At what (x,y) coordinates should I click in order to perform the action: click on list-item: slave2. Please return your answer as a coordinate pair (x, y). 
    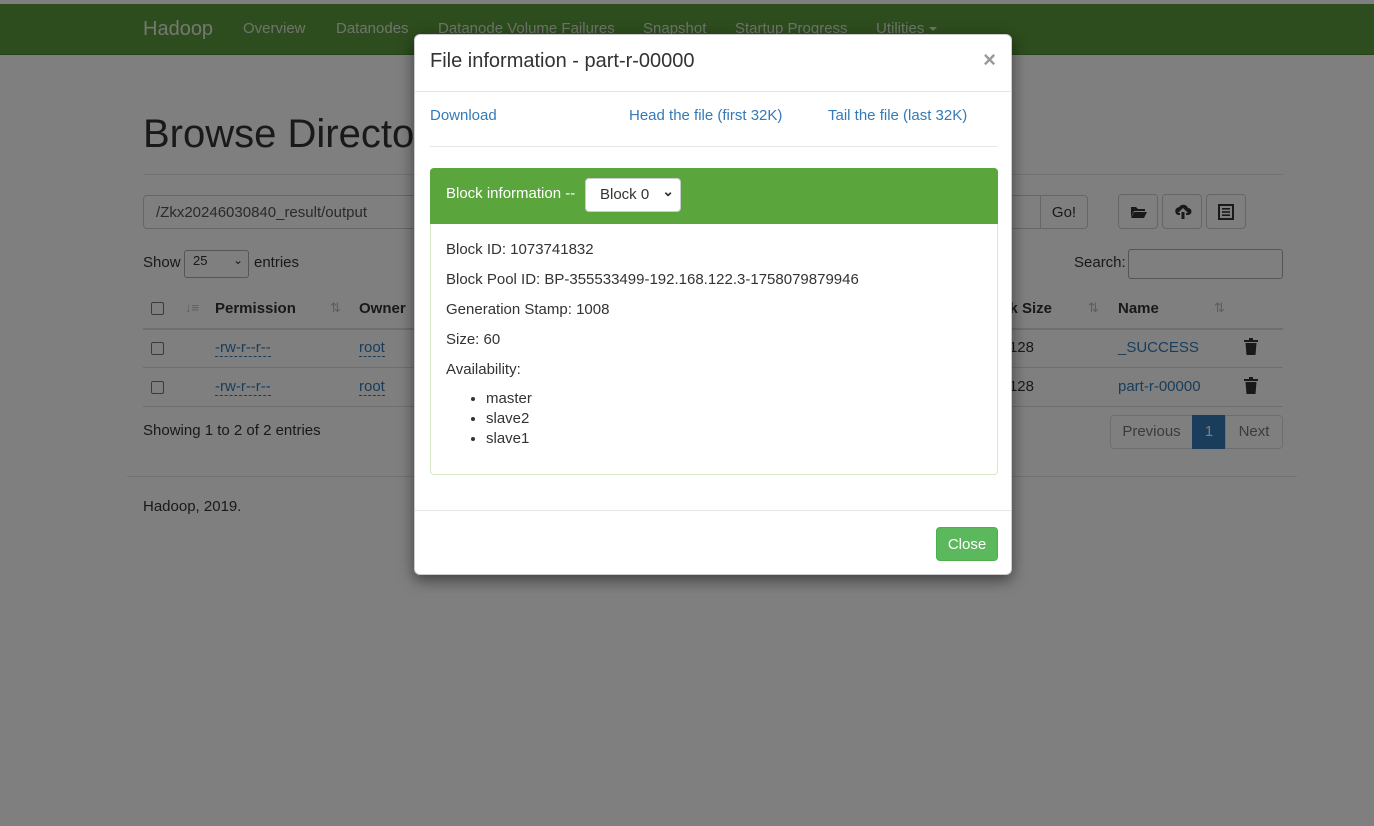
    Looking at the image, I should click on (509, 419).